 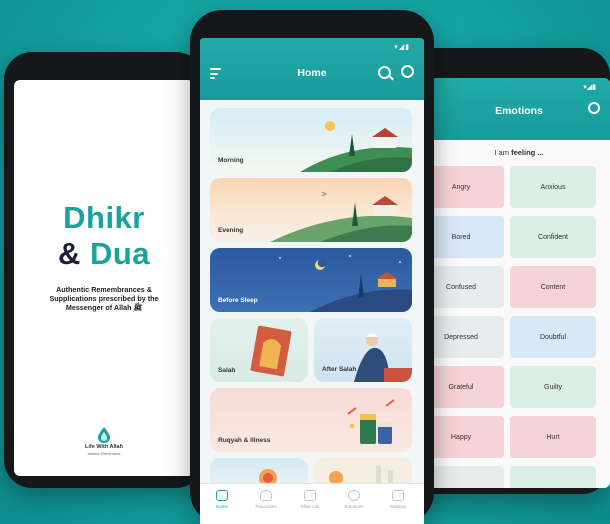 What do you see at coordinates (104, 435) in the screenshot?
I see `brand-drop-icon` at bounding box center [104, 435].